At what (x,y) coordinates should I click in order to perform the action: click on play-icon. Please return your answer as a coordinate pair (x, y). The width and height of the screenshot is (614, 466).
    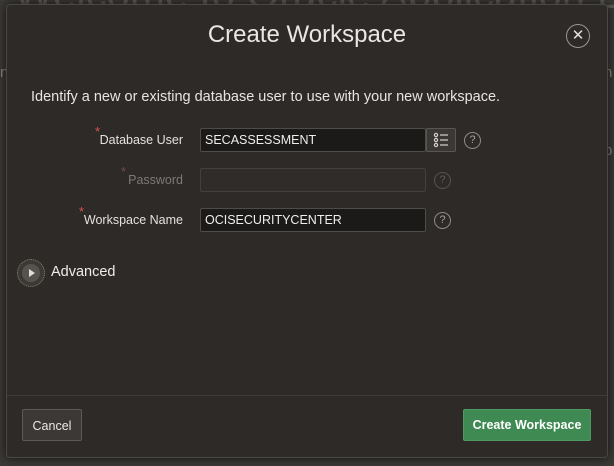
    Looking at the image, I should click on (31, 273).